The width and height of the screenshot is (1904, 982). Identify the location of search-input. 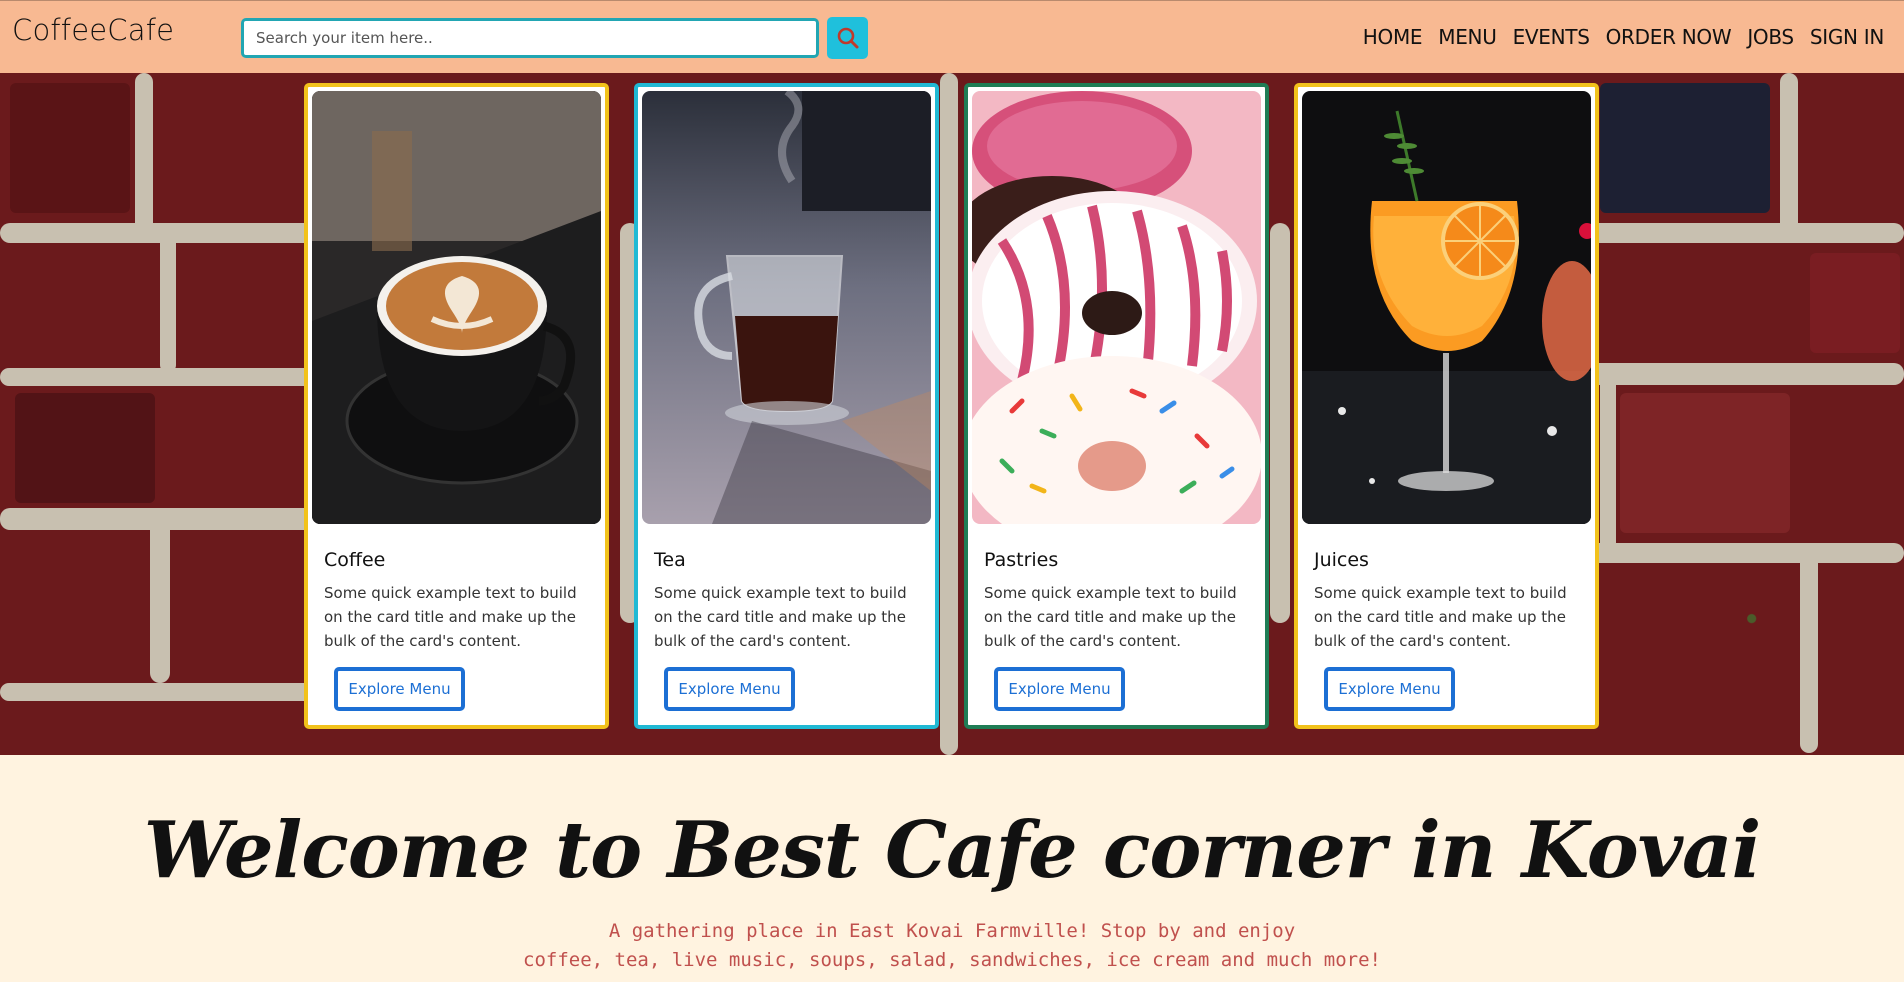
(530, 38).